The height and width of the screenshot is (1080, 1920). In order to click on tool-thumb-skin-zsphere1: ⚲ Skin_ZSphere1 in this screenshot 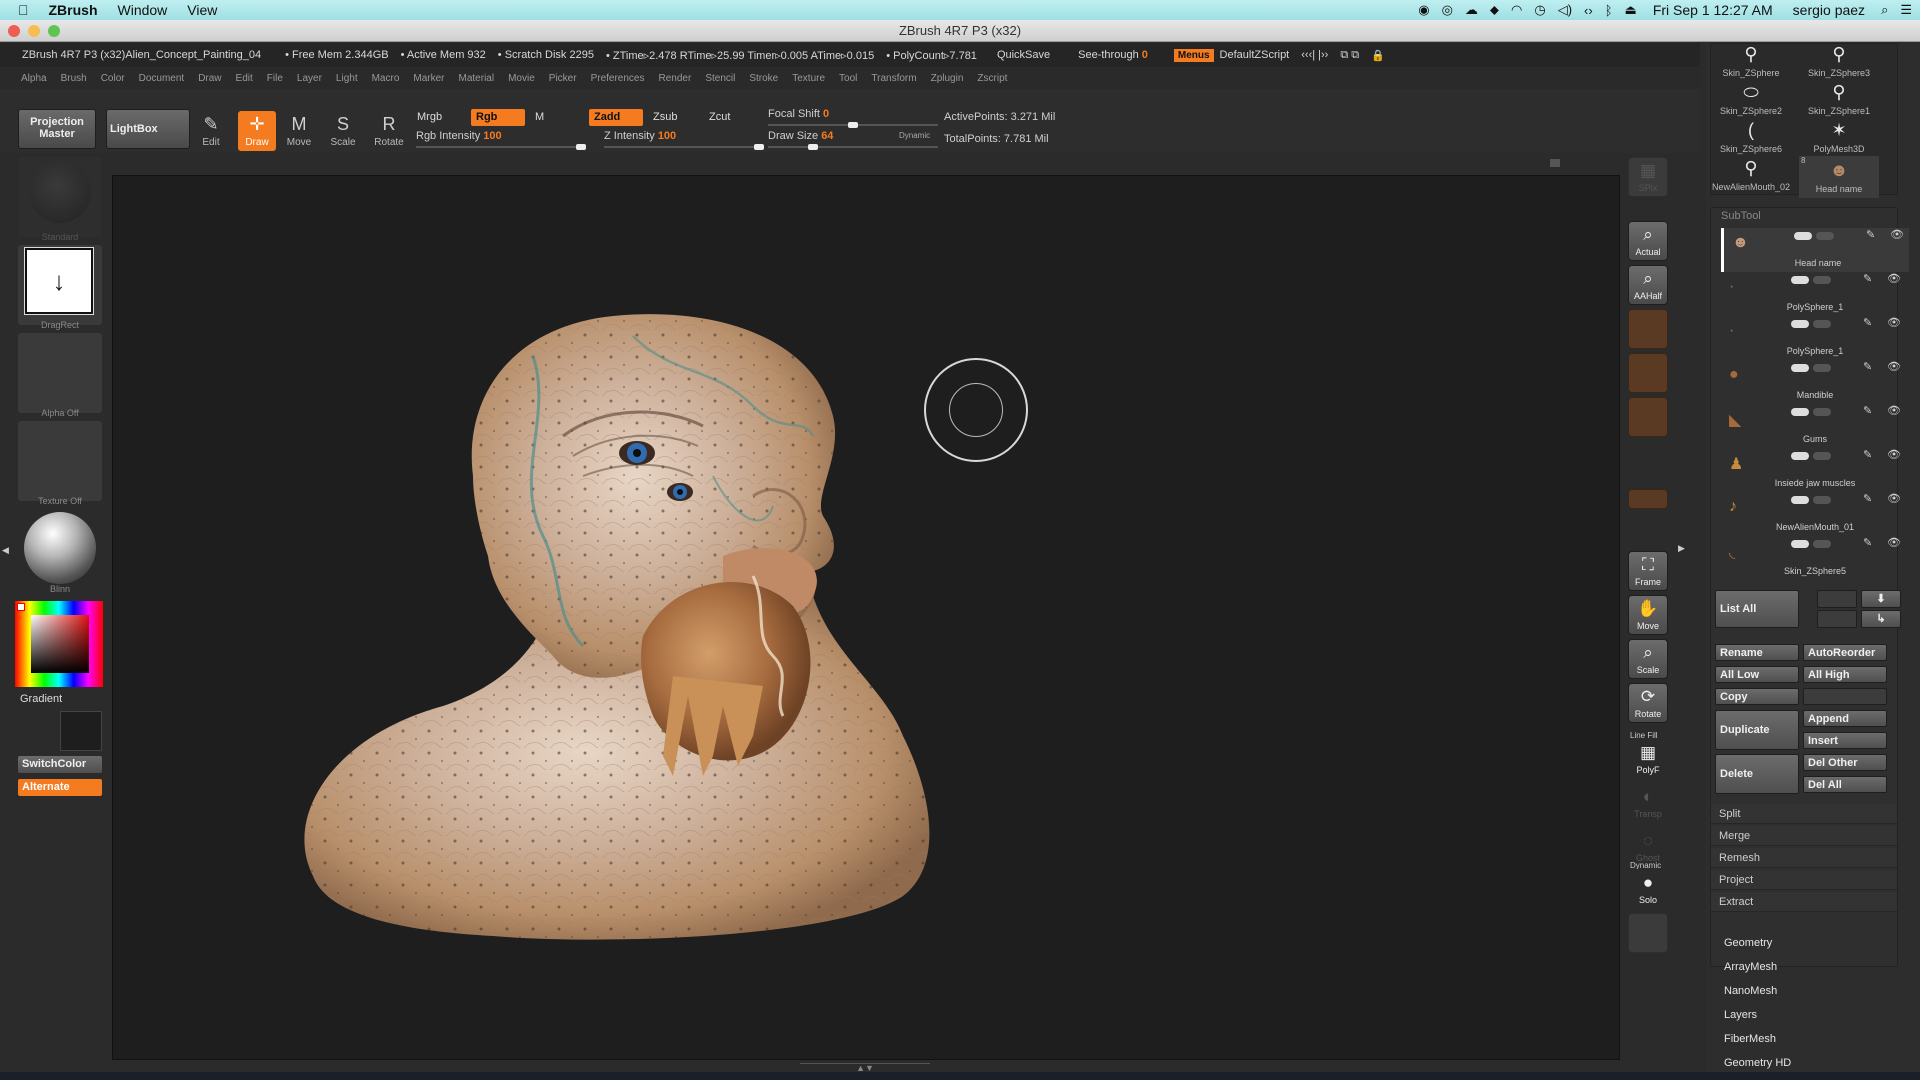, I will do `click(1839, 99)`.